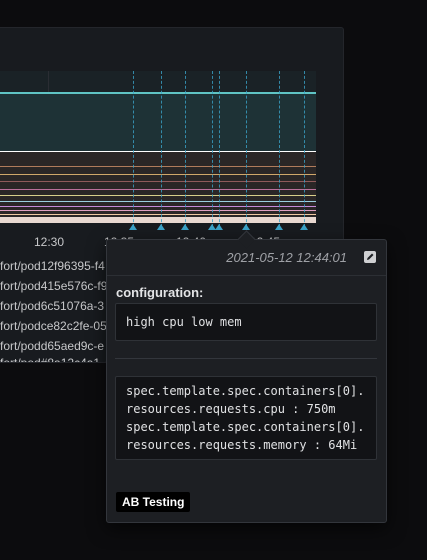 This screenshot has height=560, width=427. I want to click on config-key-label: configuration:, so click(160, 292).